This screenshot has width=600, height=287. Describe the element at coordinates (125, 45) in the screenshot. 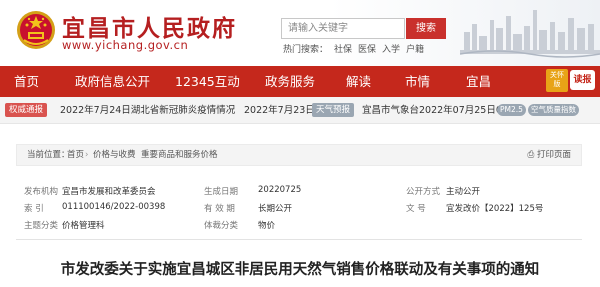

I see `site-url: www.yichang.gov.cn` at that location.